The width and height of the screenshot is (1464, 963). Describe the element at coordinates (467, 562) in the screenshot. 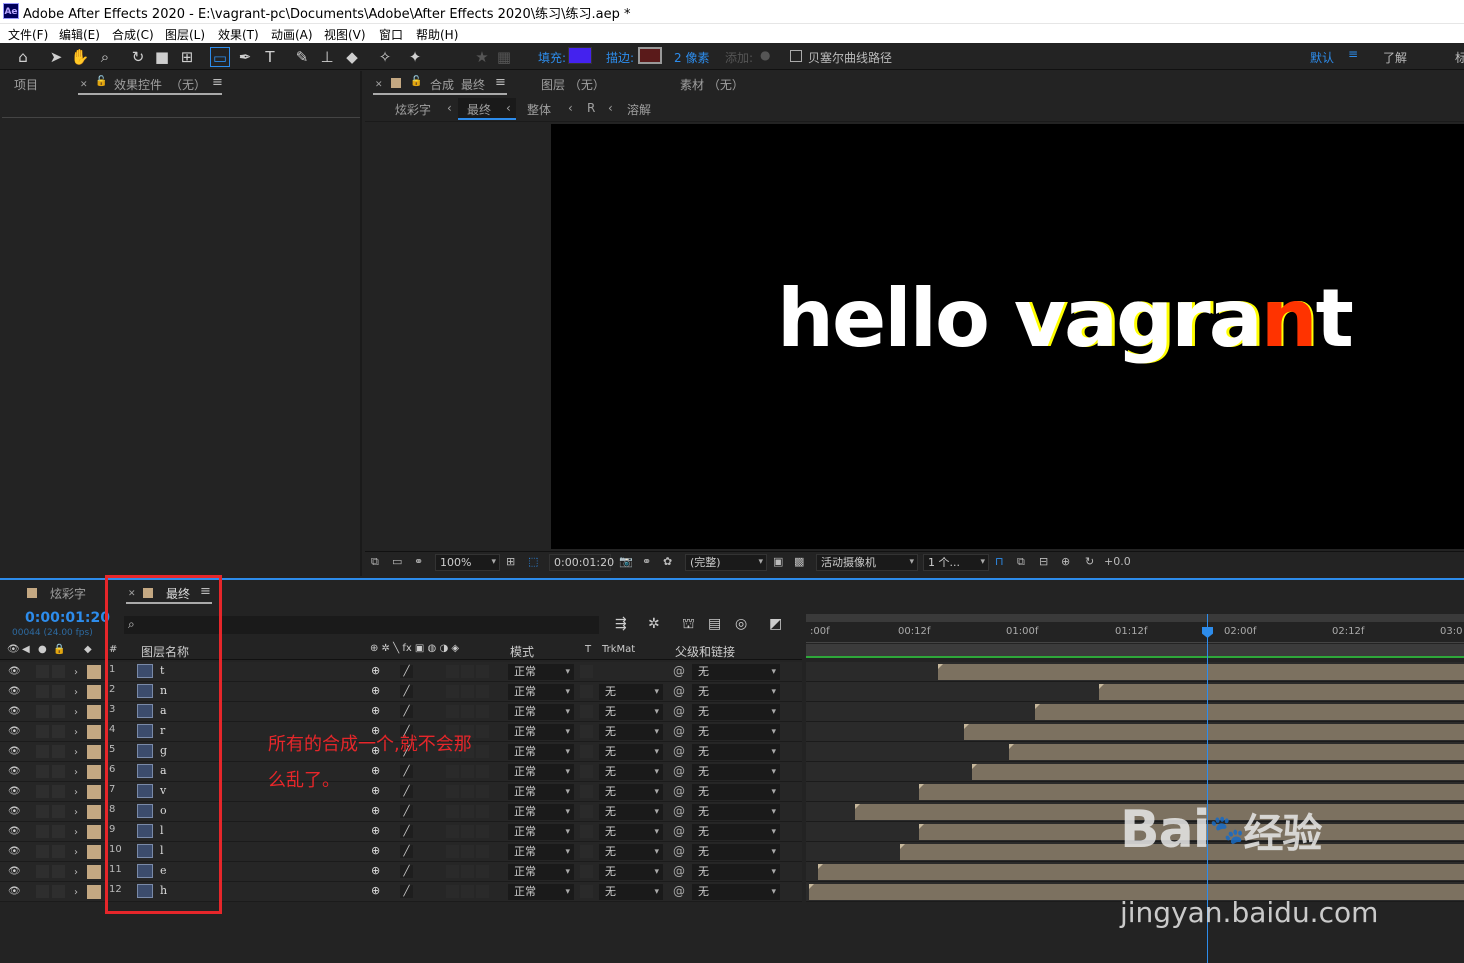

I see `zoom-dropdown: 100% ▾` at that location.